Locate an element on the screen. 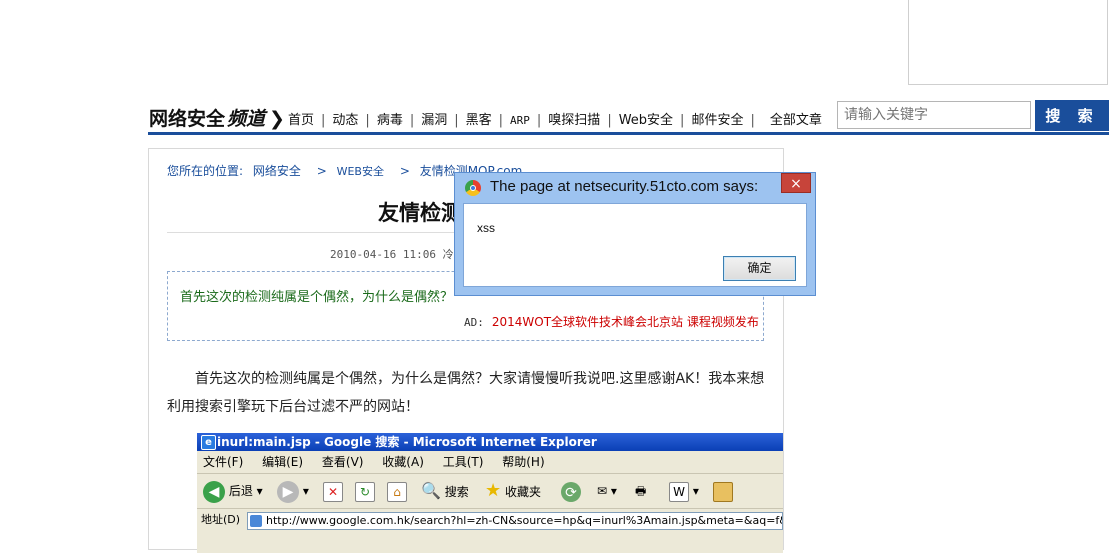 This screenshot has height=553, width=1109. nav-underline is located at coordinates (628, 133).